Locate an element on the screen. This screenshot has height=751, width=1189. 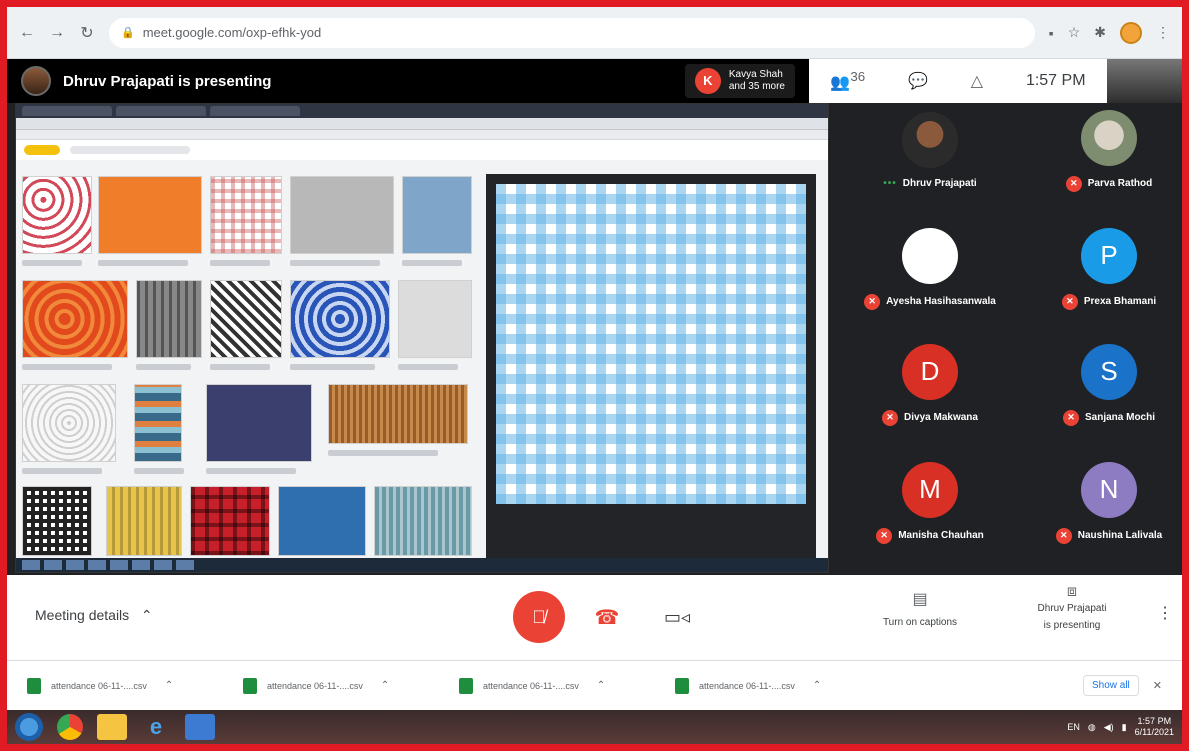
language-indicator: EN is located at coordinates (1073, 727).